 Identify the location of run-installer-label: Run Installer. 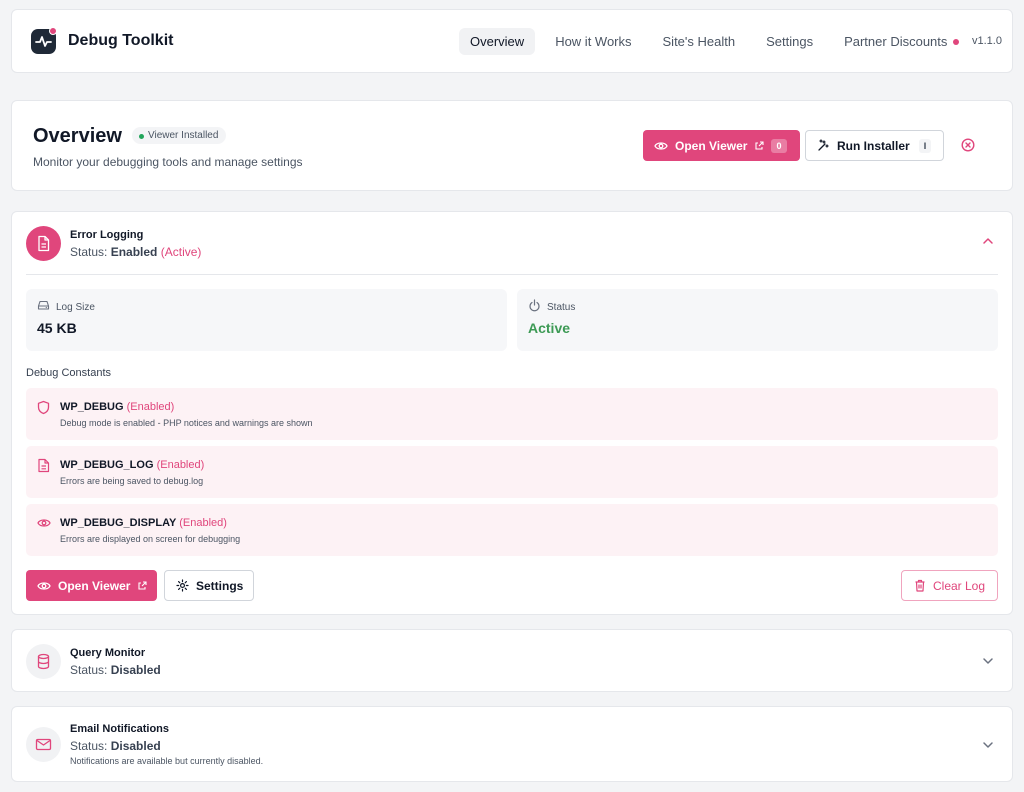
(873, 145).